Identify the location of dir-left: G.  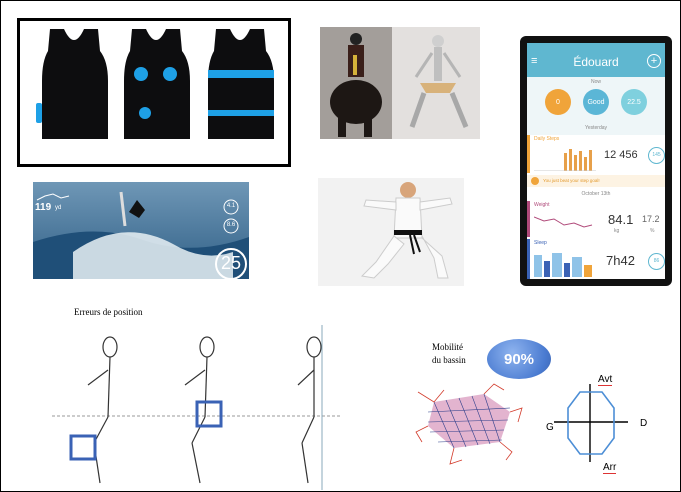
(550, 427).